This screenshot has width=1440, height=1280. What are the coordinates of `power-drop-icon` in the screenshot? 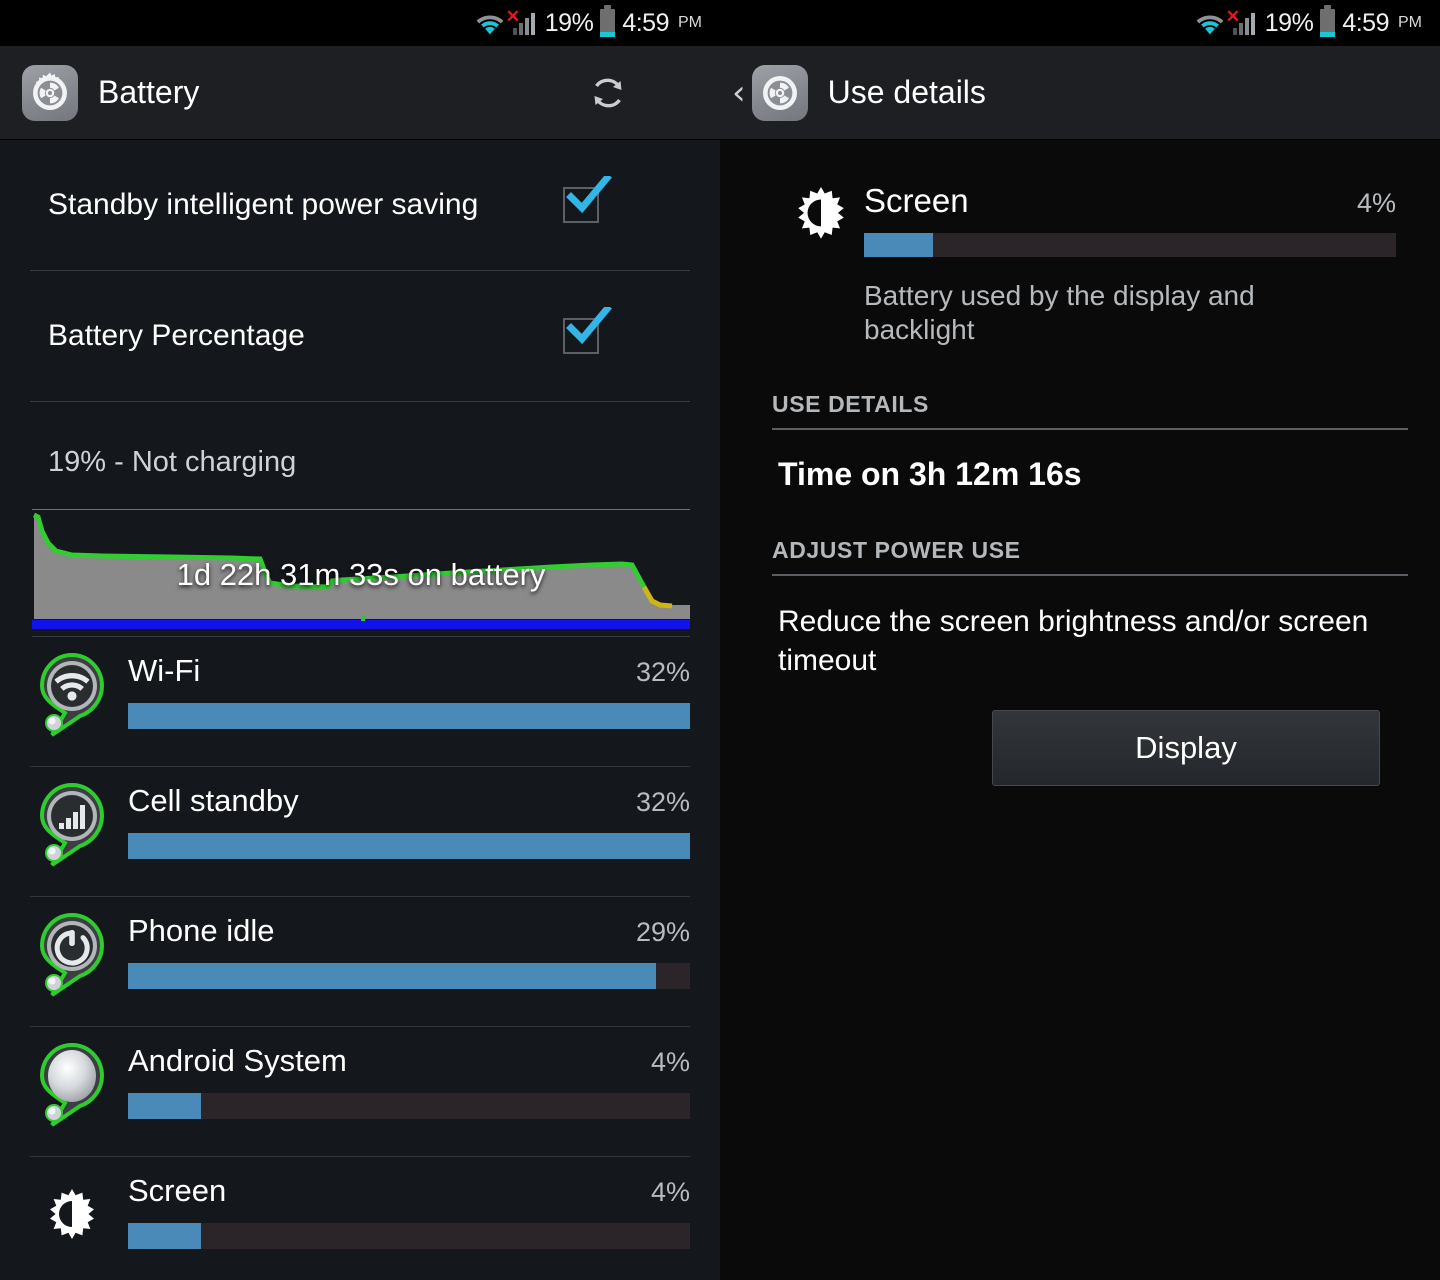 It's located at (72, 955).